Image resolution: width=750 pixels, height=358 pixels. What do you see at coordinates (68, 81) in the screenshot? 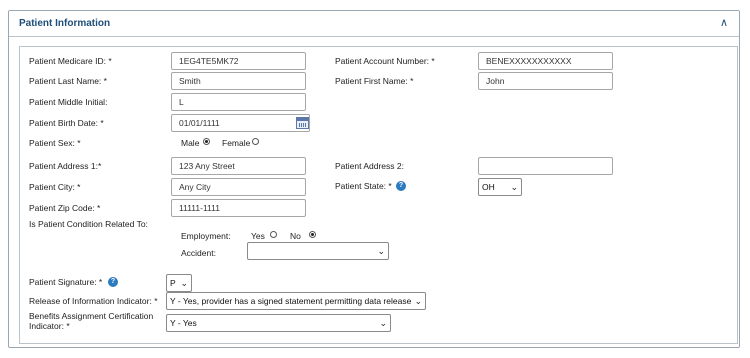
I see `last-name-label: Patient Last Name: *` at bounding box center [68, 81].